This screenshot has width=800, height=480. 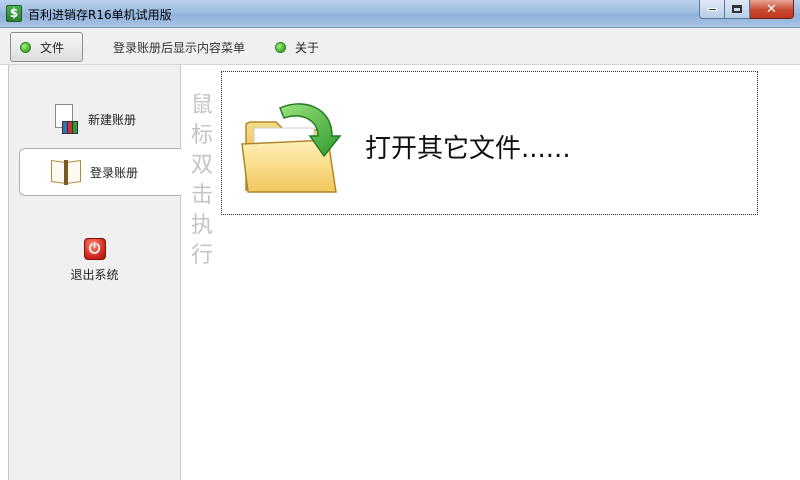 I want to click on menu-bar: 文件 登录账册后显示内容菜单 关于, so click(x=400, y=46).